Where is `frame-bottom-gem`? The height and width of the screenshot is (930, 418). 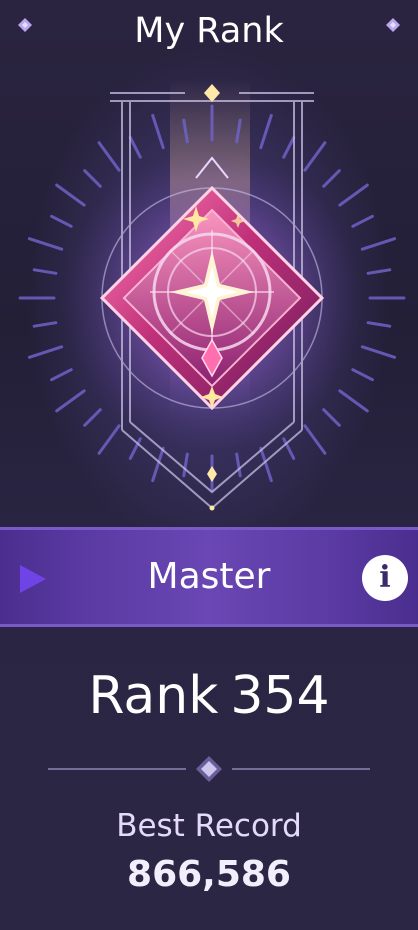
frame-bottom-gem is located at coordinates (212, 474).